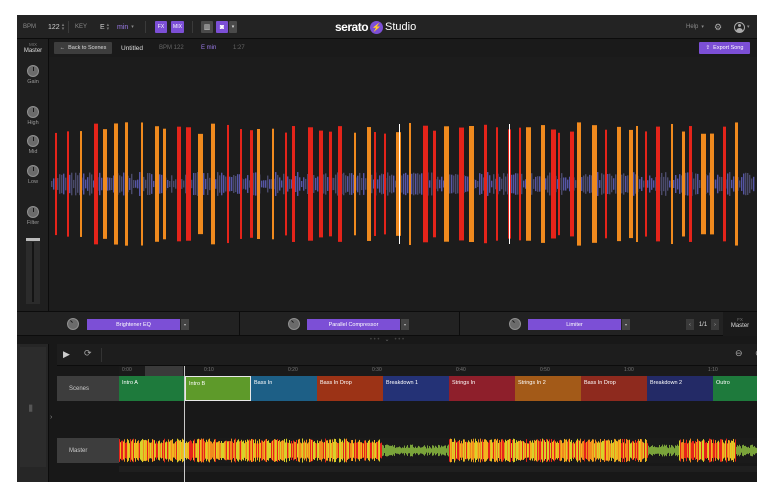 The image size is (773, 500). What do you see at coordinates (416, 388) in the screenshot?
I see `scene-block: Breakdown 1` at bounding box center [416, 388].